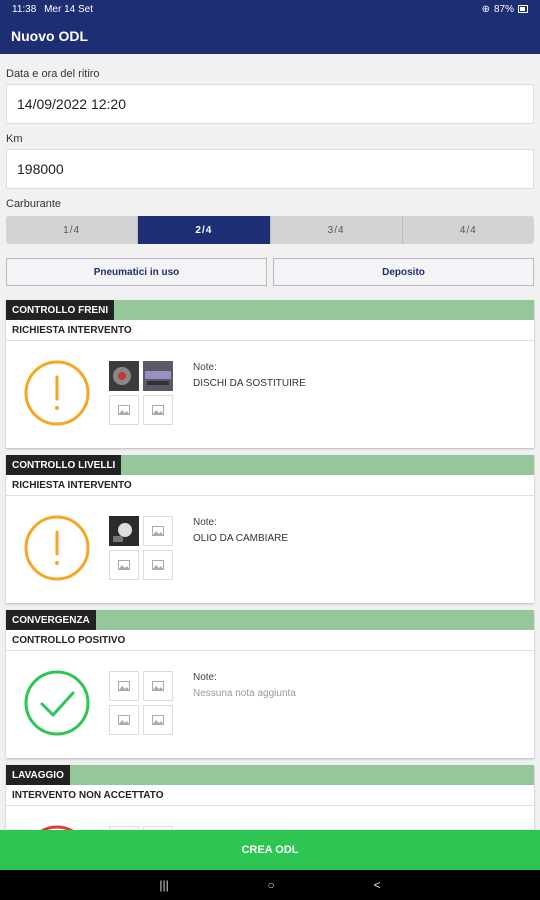  What do you see at coordinates (270, 9) in the screenshot?
I see `status-bar: 11:38 Mer 14 Set ⊕ 87%` at bounding box center [270, 9].